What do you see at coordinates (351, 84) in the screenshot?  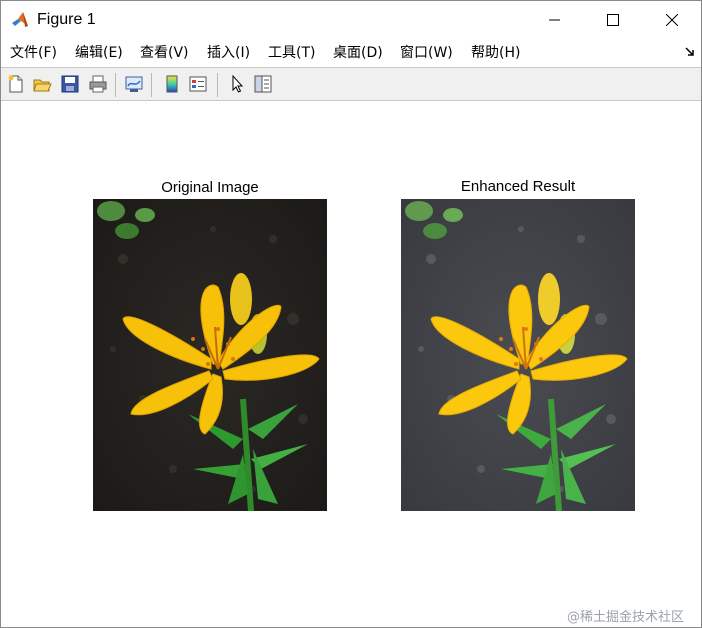 I see `figure-toolbar` at bounding box center [351, 84].